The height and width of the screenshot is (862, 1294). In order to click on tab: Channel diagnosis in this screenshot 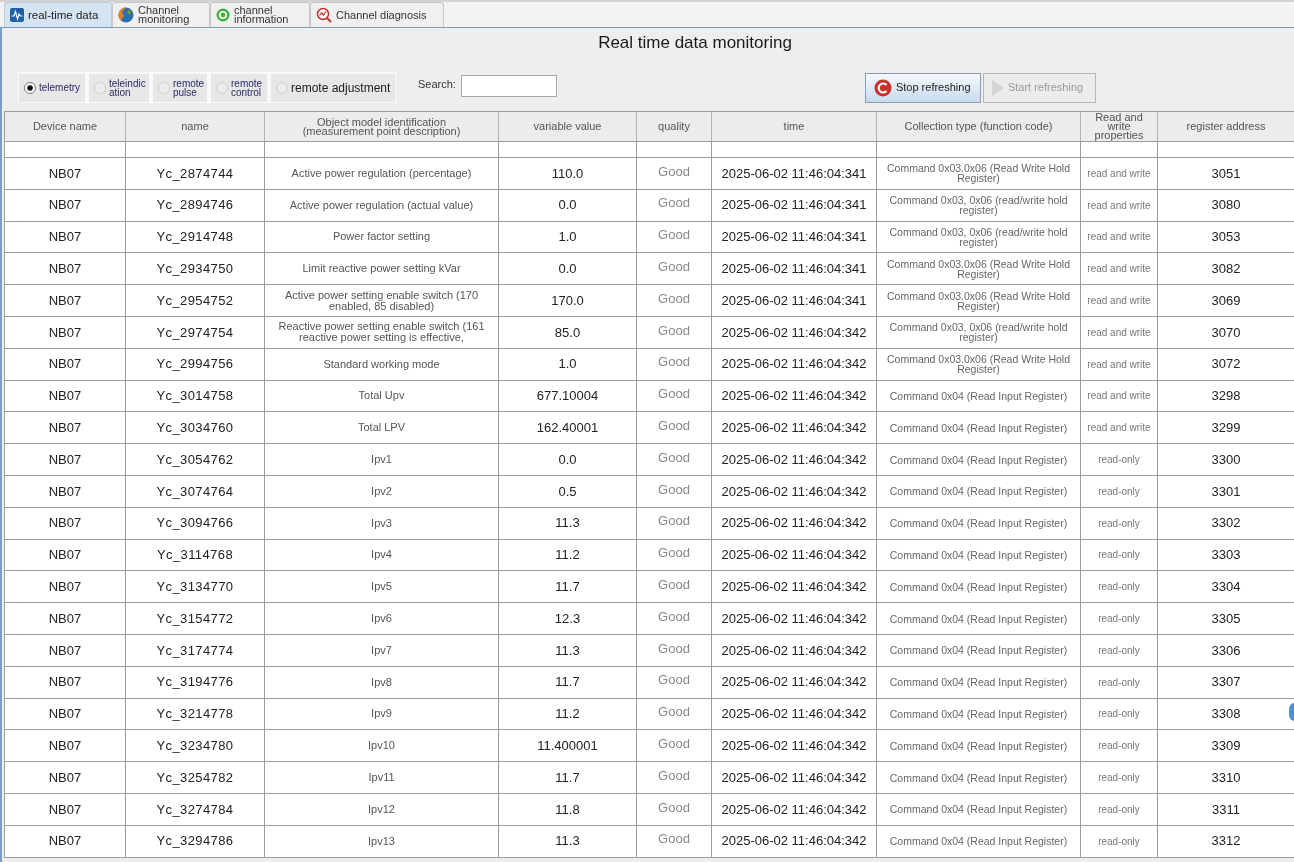, I will do `click(377, 14)`.